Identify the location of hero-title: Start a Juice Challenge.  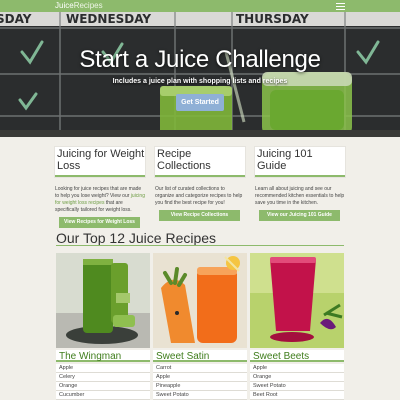
(200, 59).